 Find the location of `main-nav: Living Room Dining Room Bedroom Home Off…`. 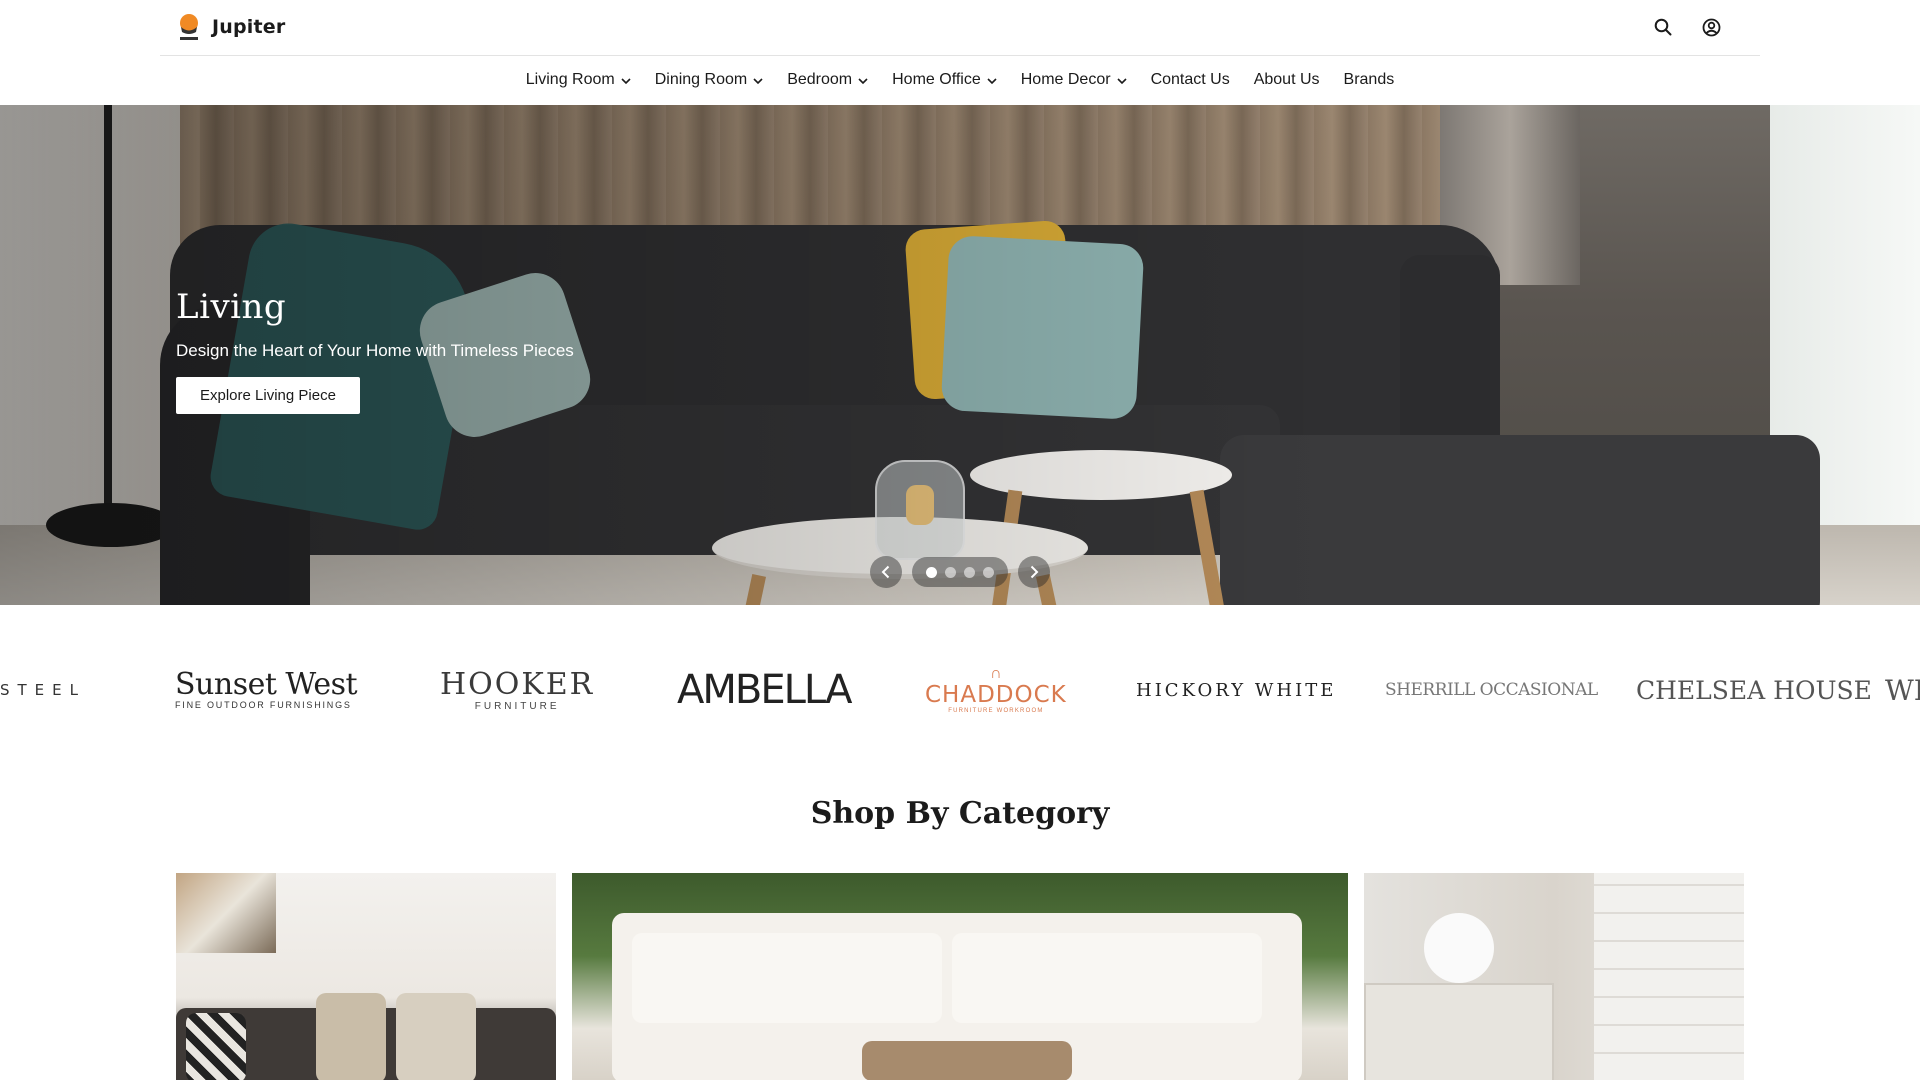

main-nav: Living Room Dining Room Bedroom Home Off… is located at coordinates (960, 80).